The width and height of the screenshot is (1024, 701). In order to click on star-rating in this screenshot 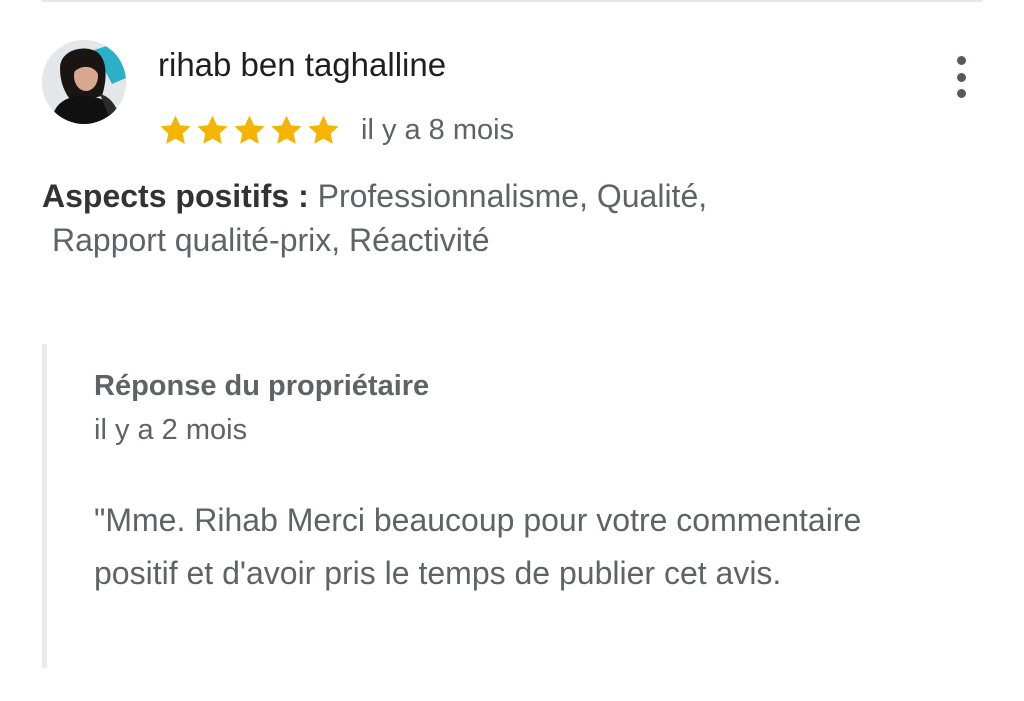, I will do `click(249, 130)`.